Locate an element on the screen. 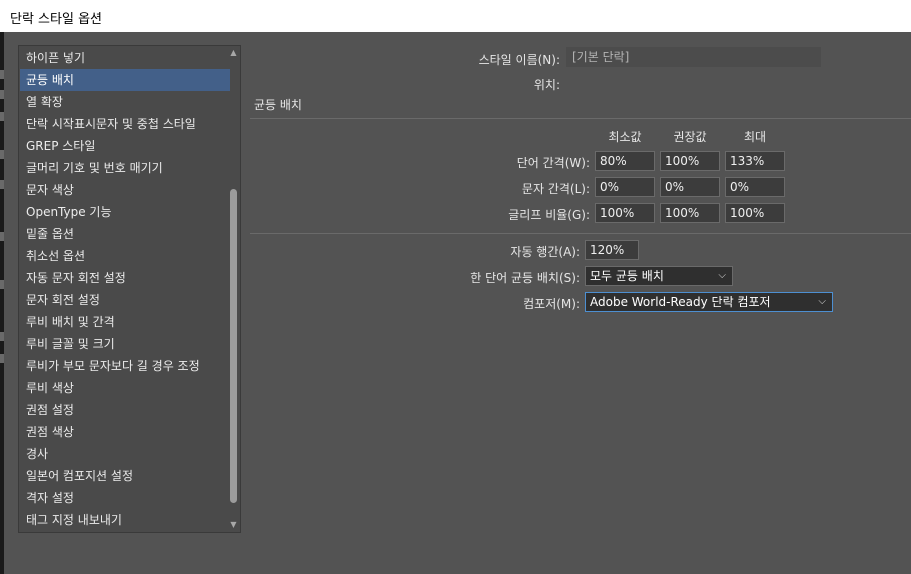 The width and height of the screenshot is (911, 574). composer-dropdown: Adobe World-Ready 단락 컴포저 ⌵ is located at coordinates (709, 302).